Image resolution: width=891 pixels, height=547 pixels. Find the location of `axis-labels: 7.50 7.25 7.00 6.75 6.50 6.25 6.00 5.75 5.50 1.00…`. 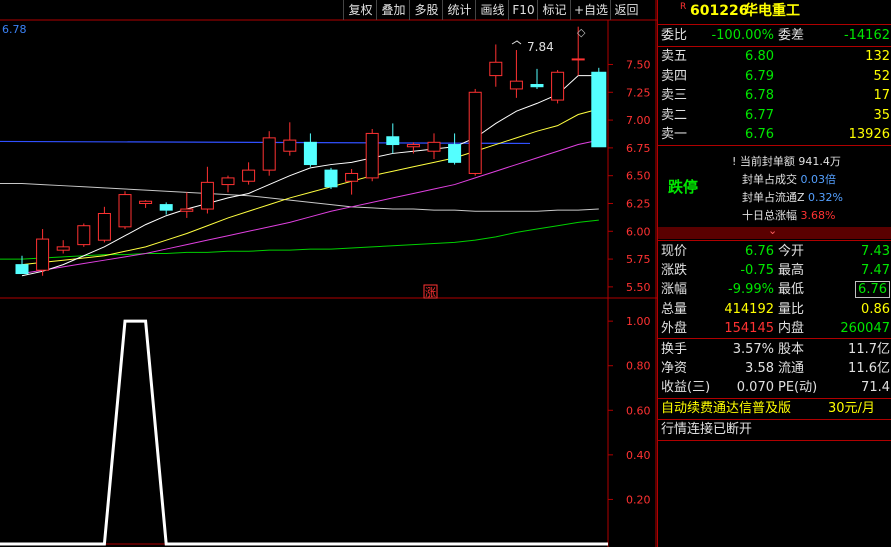

axis-labels: 7.50 7.25 7.00 6.75 6.50 6.25 6.00 5.75 5.50 1.00… is located at coordinates (629, 282).